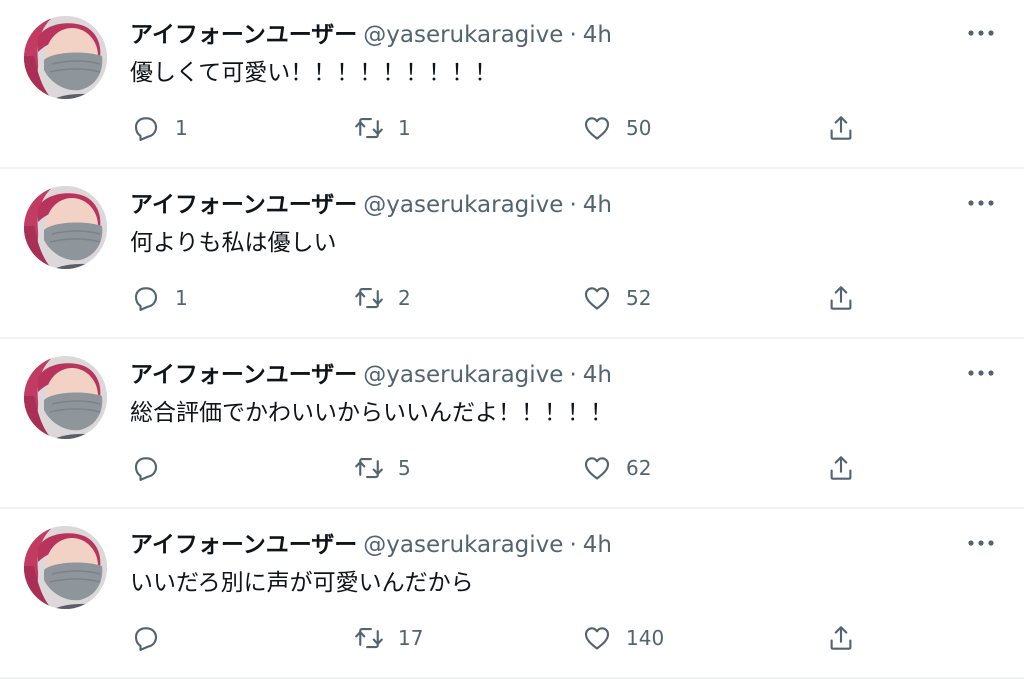  I want to click on like-button: 62, so click(616, 468).